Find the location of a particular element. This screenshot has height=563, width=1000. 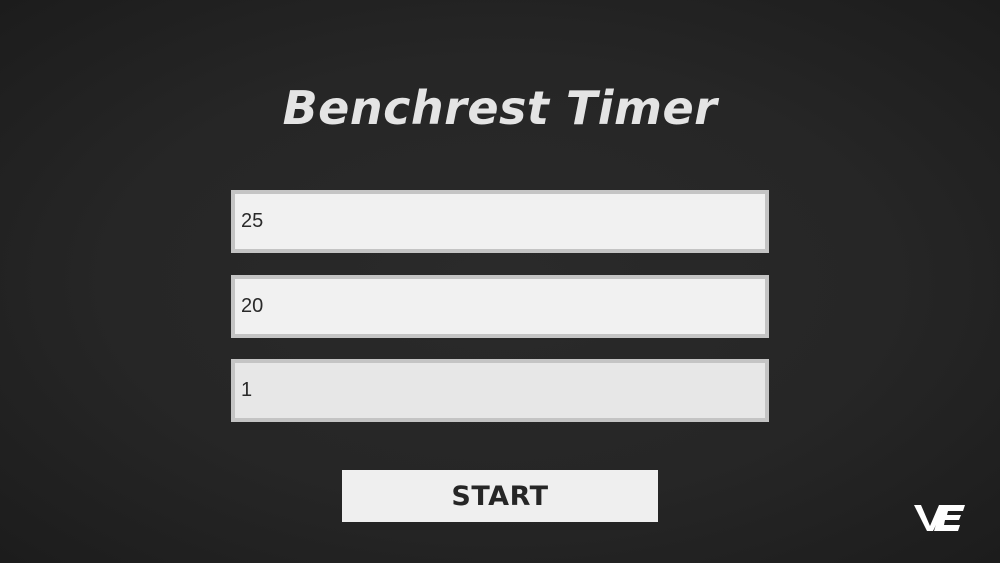

first-value-input is located at coordinates (500, 221).